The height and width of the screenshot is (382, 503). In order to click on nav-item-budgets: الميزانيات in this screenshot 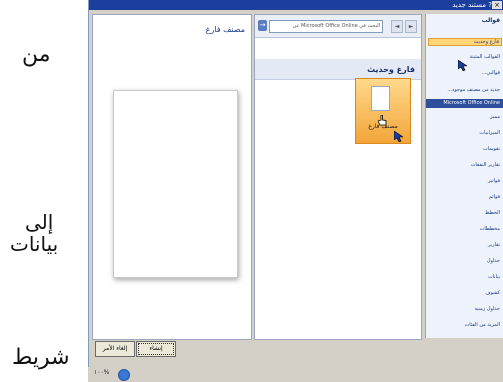, I will do `click(489, 133)`.